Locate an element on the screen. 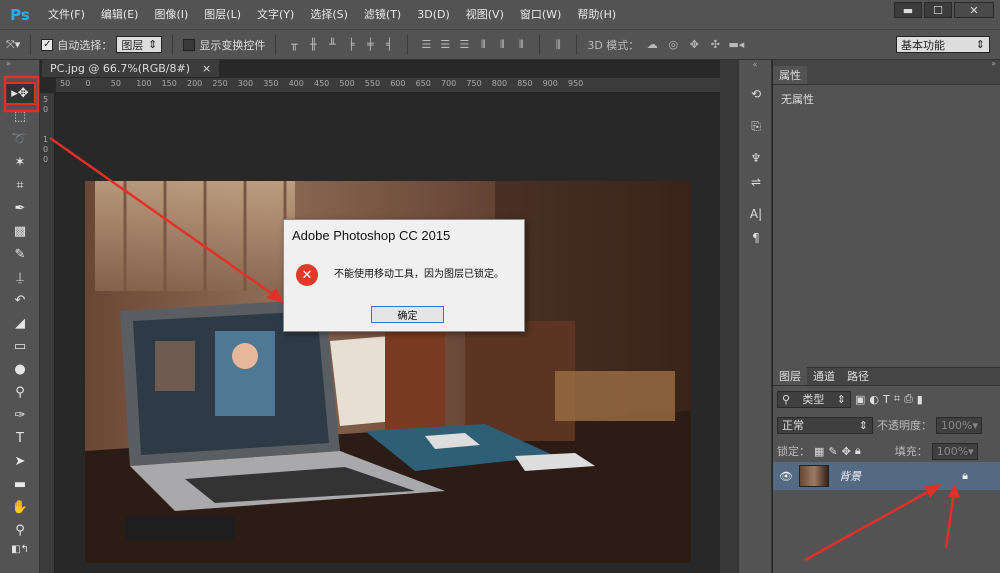  blur-tool: ● is located at coordinates (20, 369).